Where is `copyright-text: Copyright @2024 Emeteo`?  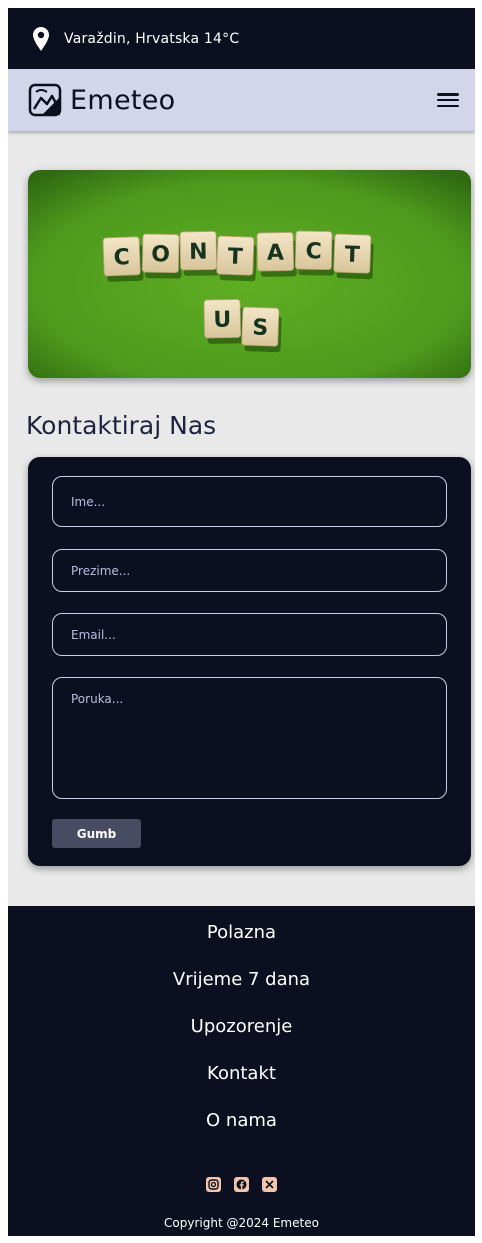
copyright-text: Copyright @2024 Emeteo is located at coordinates (241, 1223).